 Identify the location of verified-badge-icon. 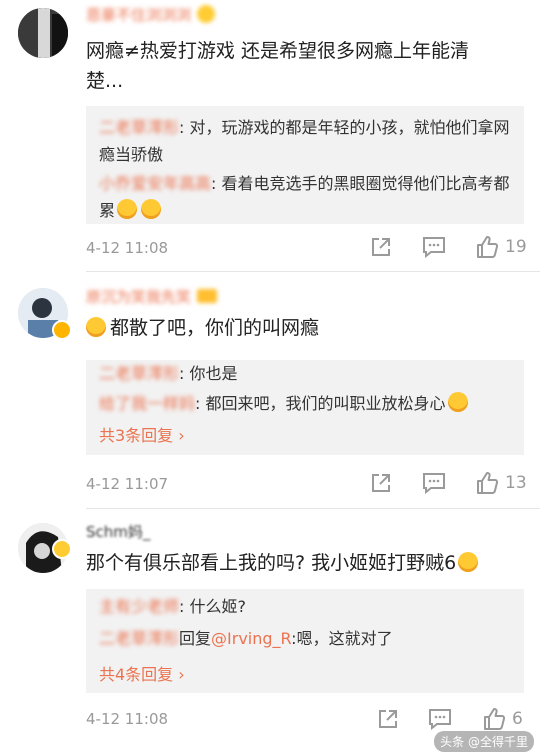
(62, 330).